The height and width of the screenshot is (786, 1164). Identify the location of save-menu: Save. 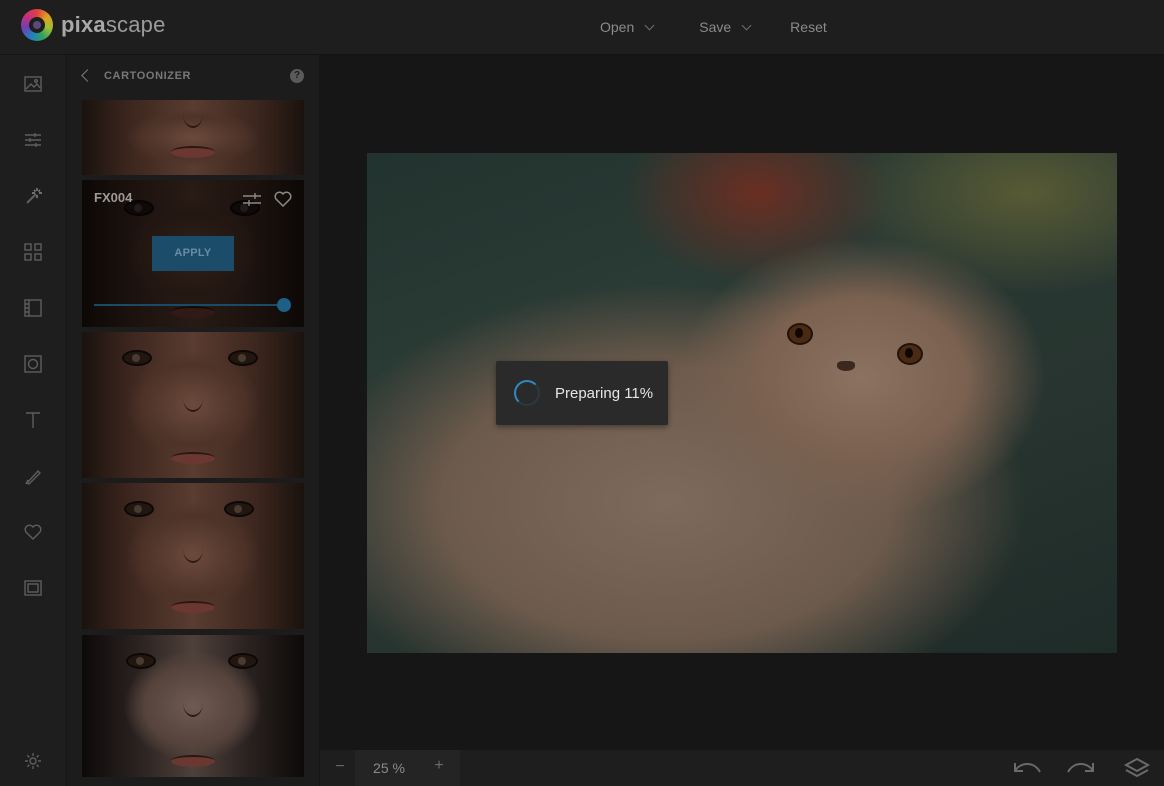
(725, 27).